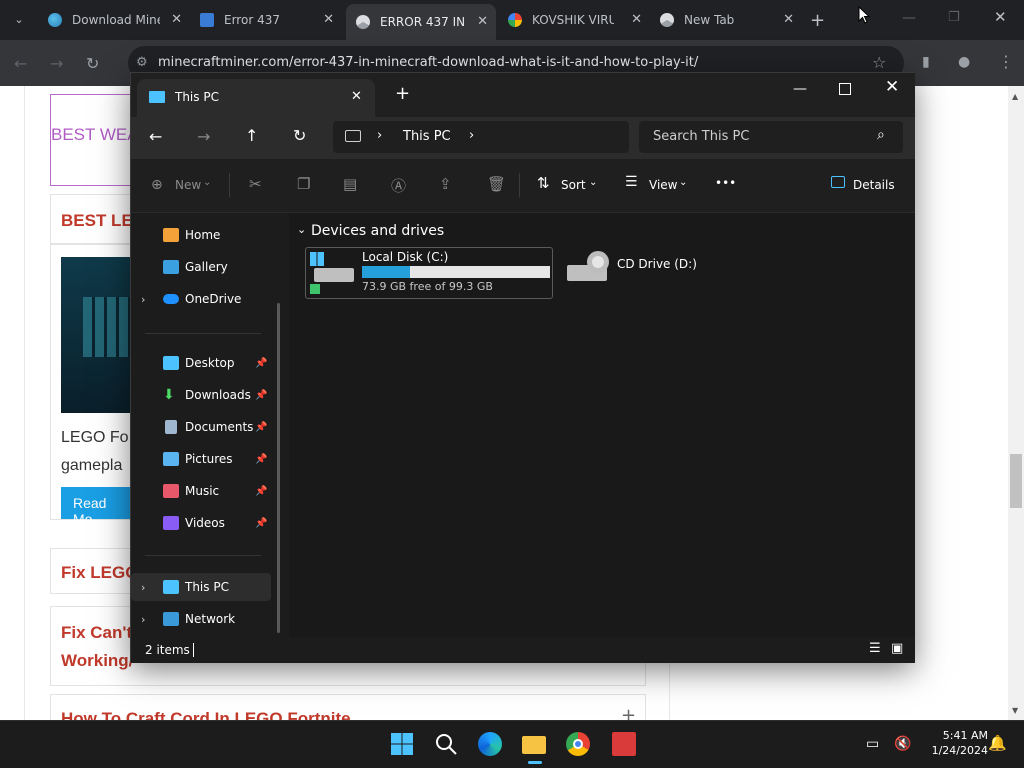 This screenshot has width=1024, height=768. I want to click on edge-dev-icon, so click(490, 744).